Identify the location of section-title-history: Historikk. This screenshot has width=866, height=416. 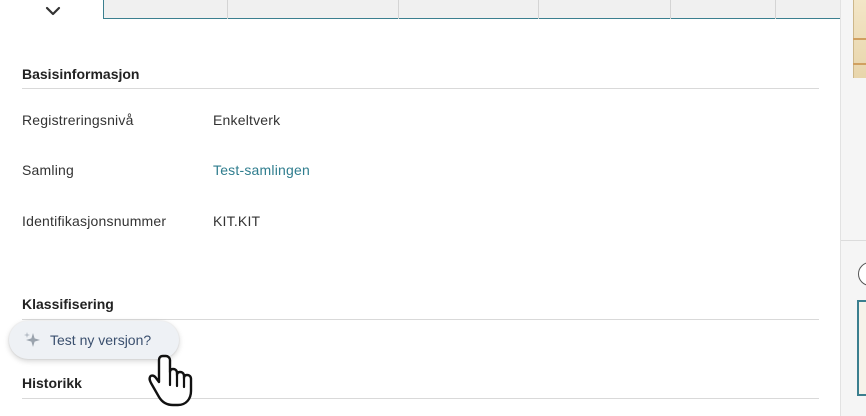
(52, 383).